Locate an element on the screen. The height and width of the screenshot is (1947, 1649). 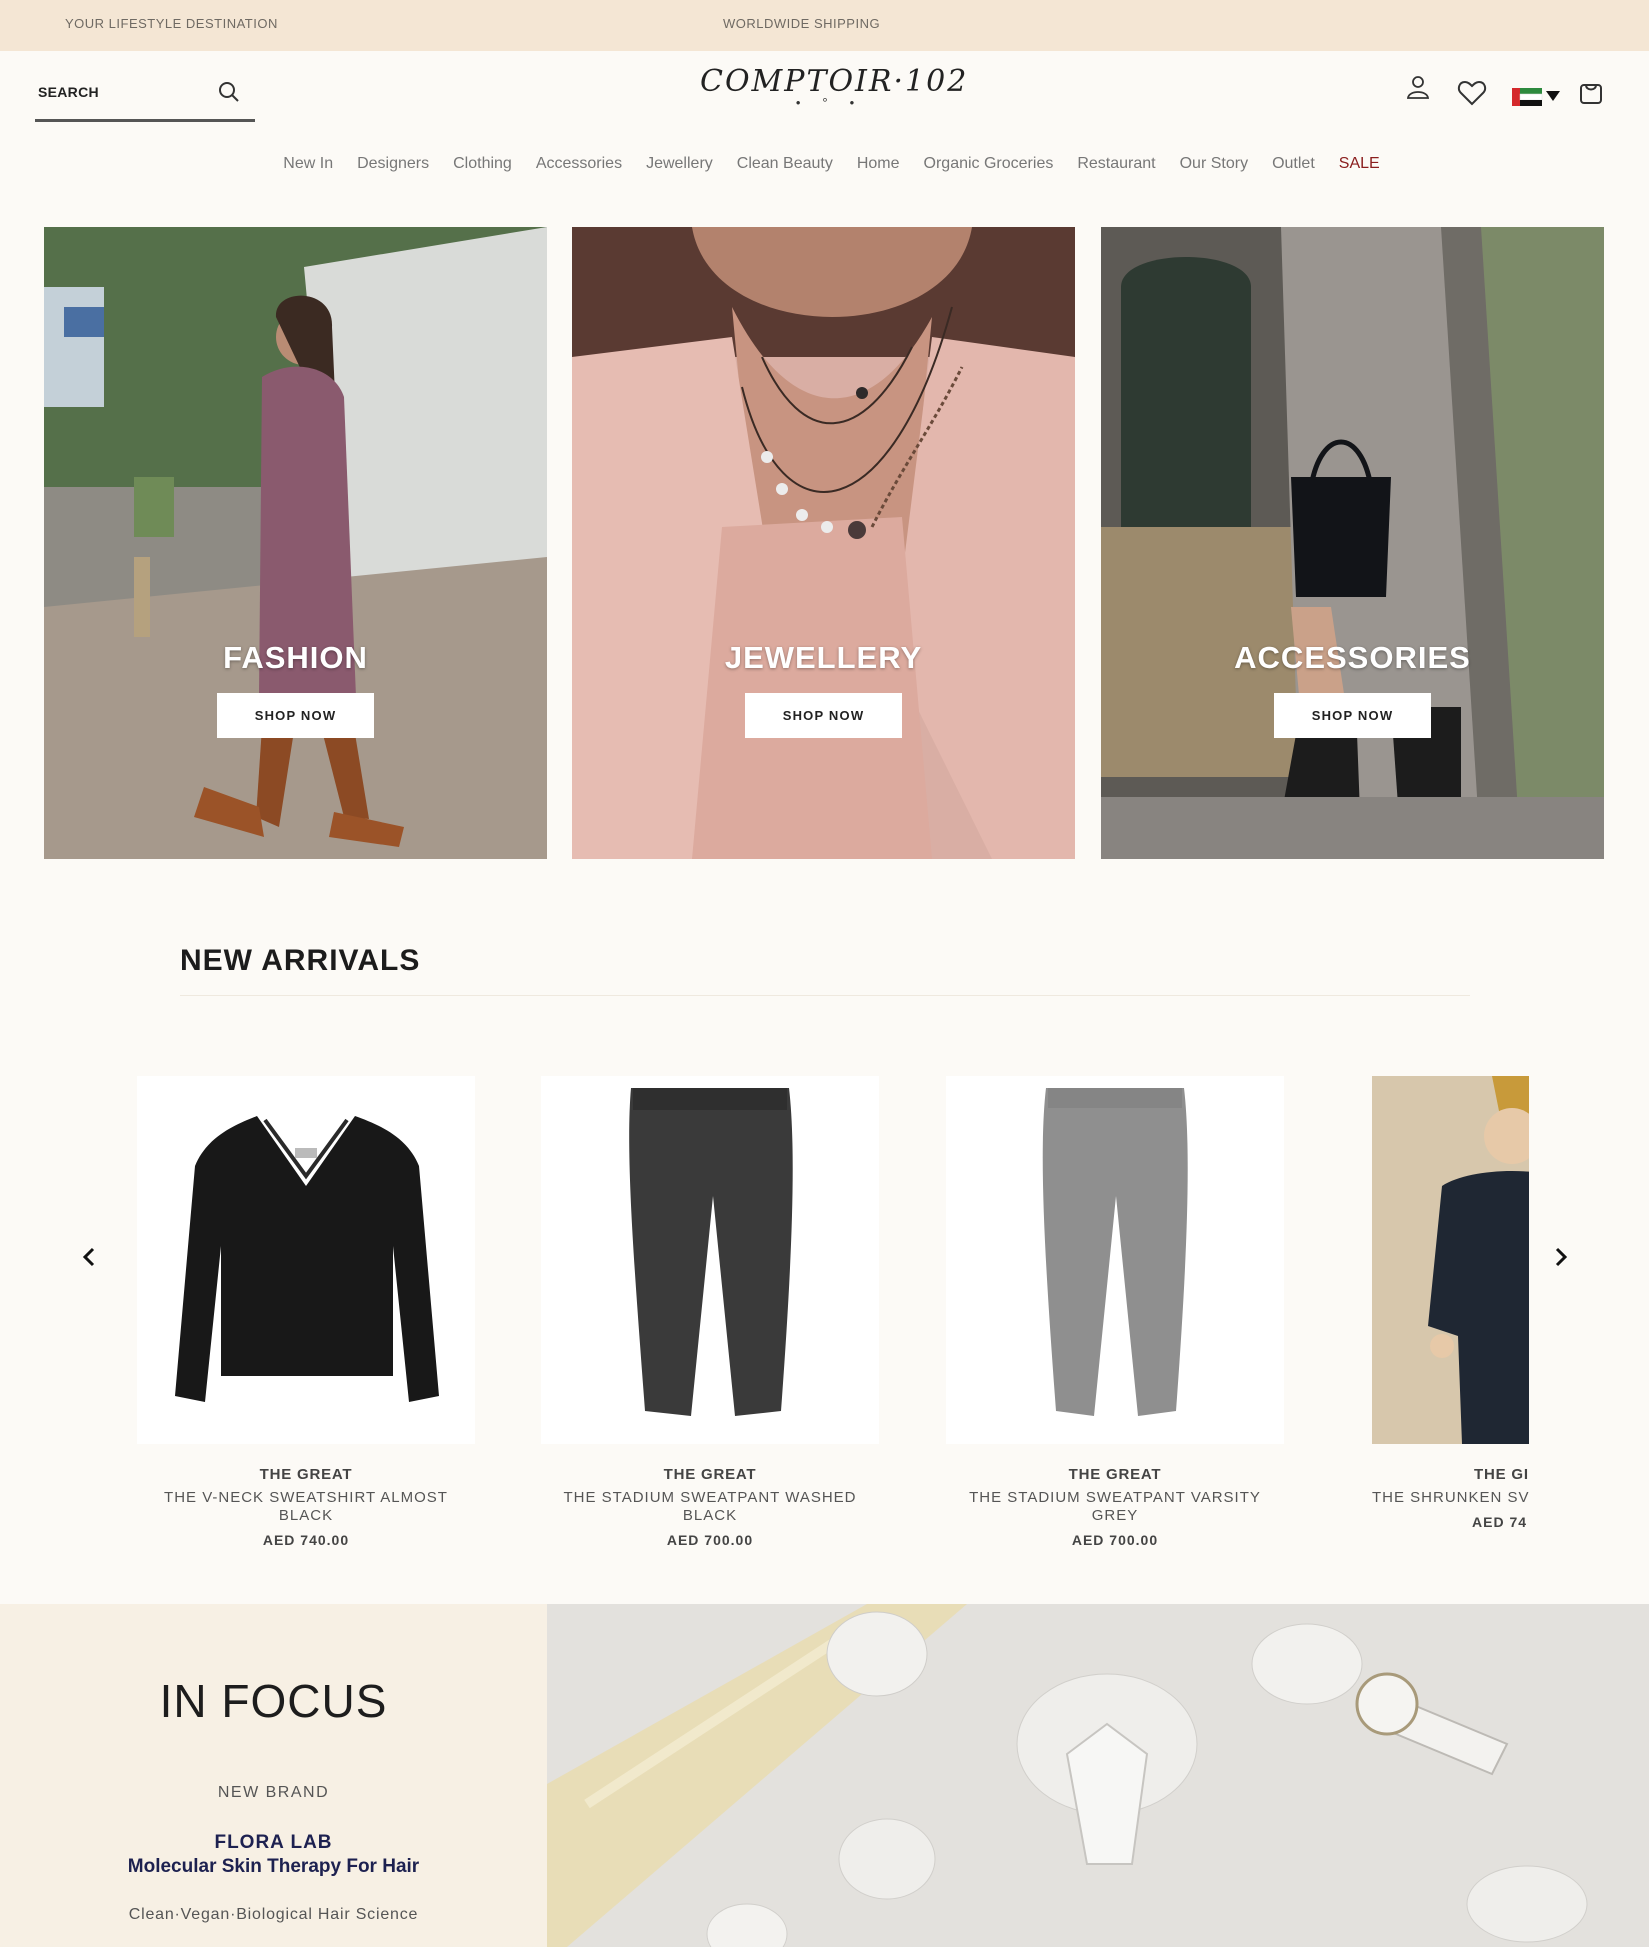
product-name: THE SHRUNKEN SV NAV is located at coordinates (1450, 1498).